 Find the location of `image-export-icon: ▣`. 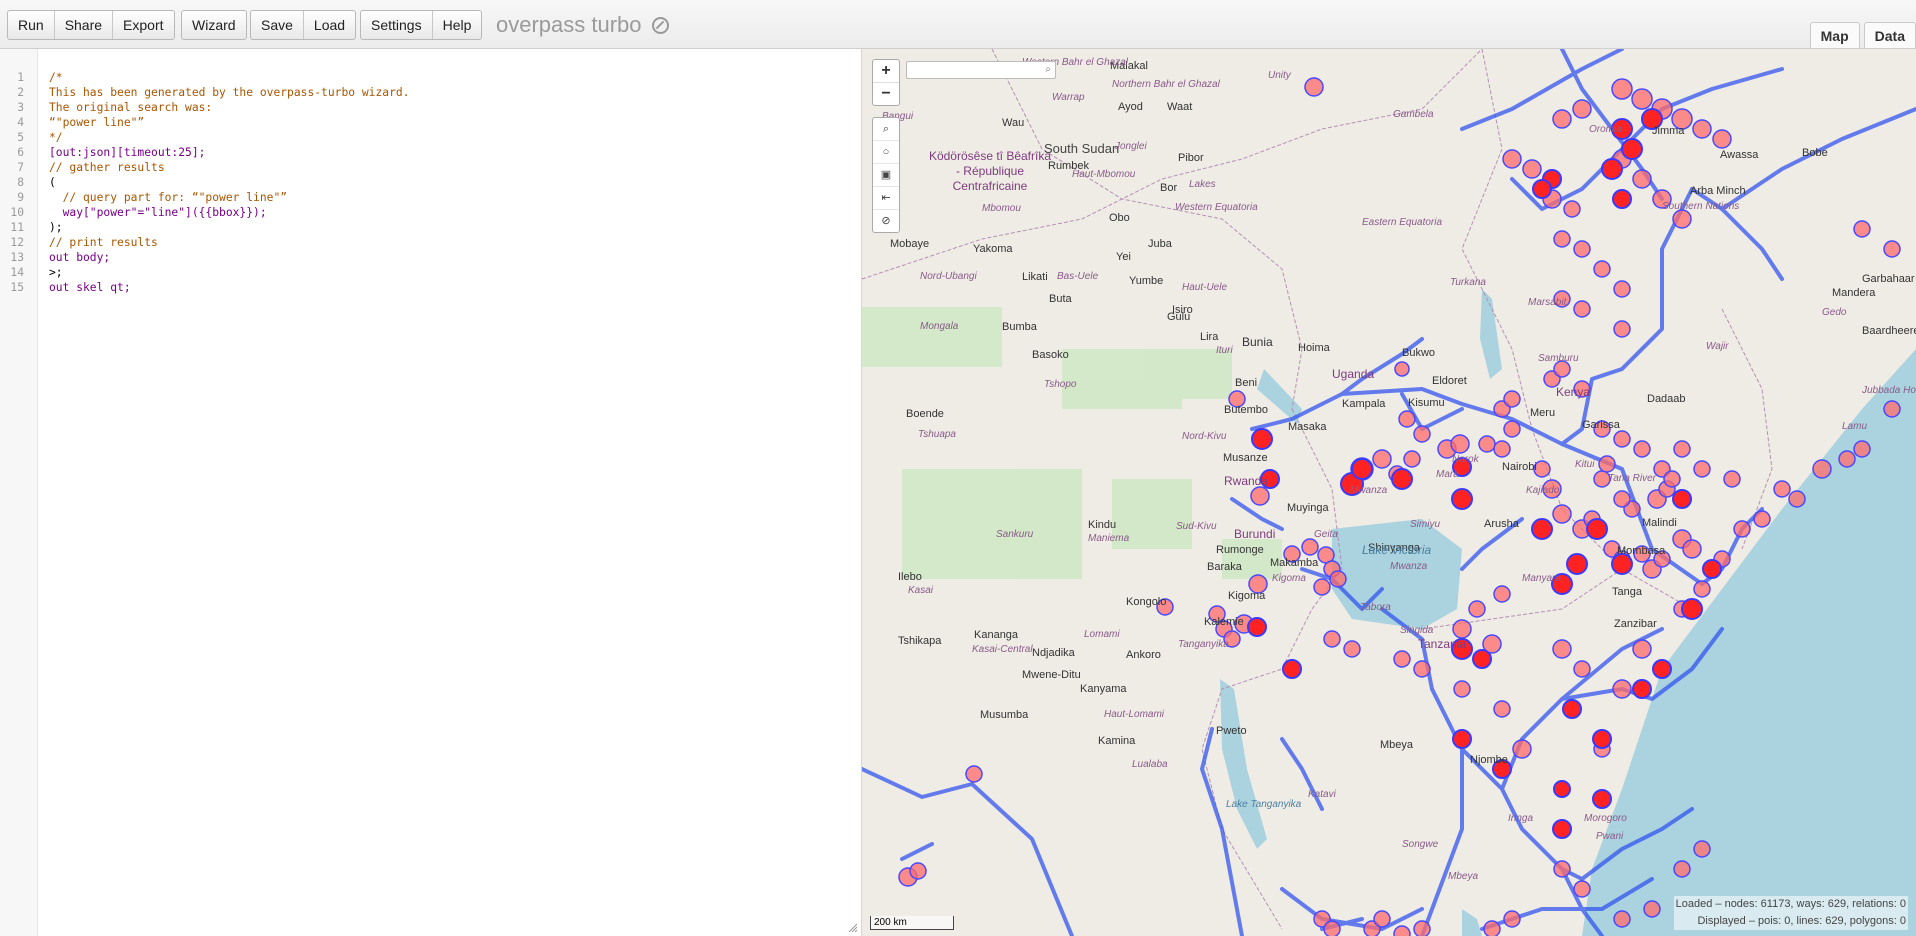

image-export-icon: ▣ is located at coordinates (886, 175).